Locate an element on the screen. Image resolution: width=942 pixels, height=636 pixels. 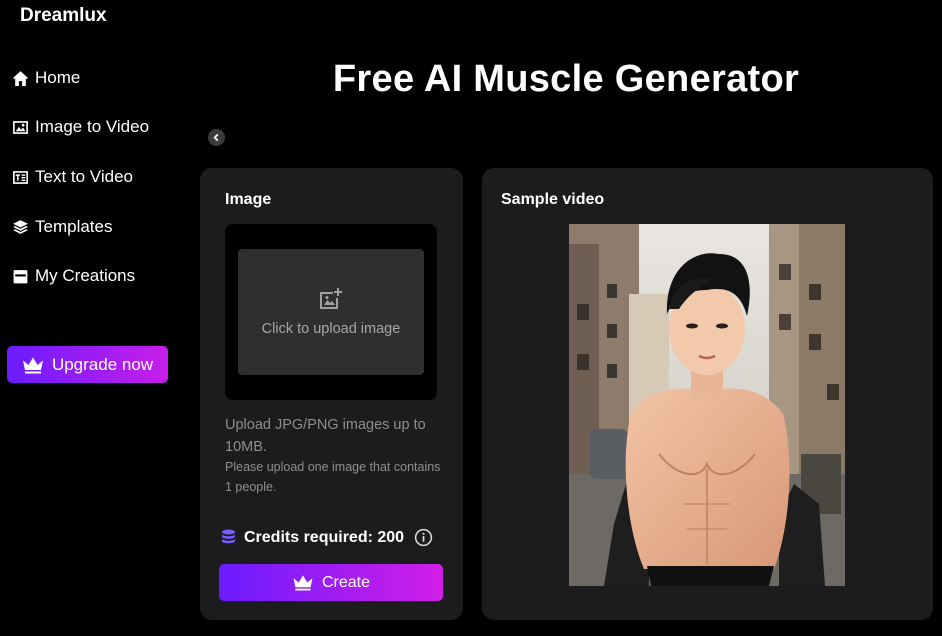
sidebar-item-home: Home is located at coordinates (46, 78).